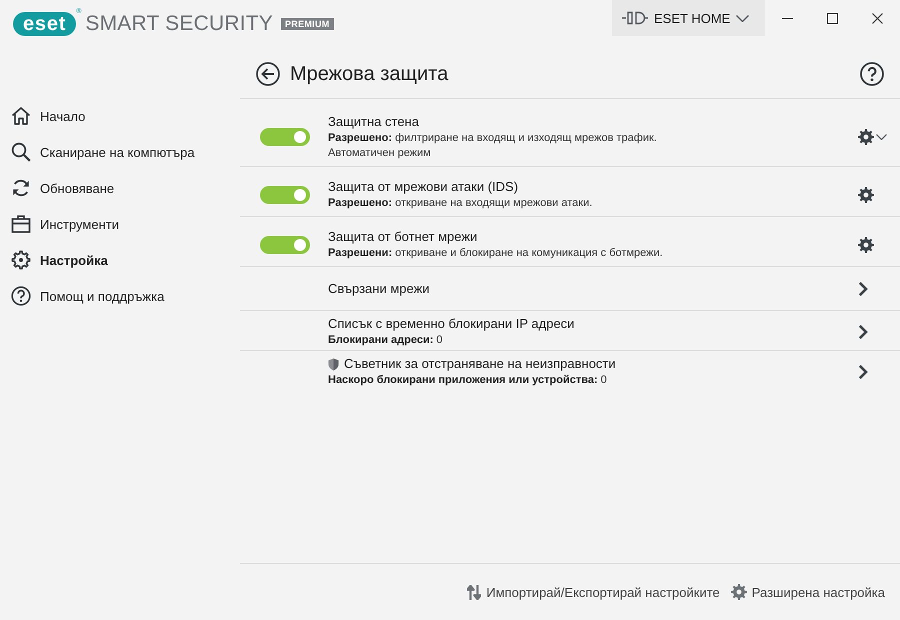 The height and width of the screenshot is (620, 900). I want to click on toolbox-icon, so click(21, 224).